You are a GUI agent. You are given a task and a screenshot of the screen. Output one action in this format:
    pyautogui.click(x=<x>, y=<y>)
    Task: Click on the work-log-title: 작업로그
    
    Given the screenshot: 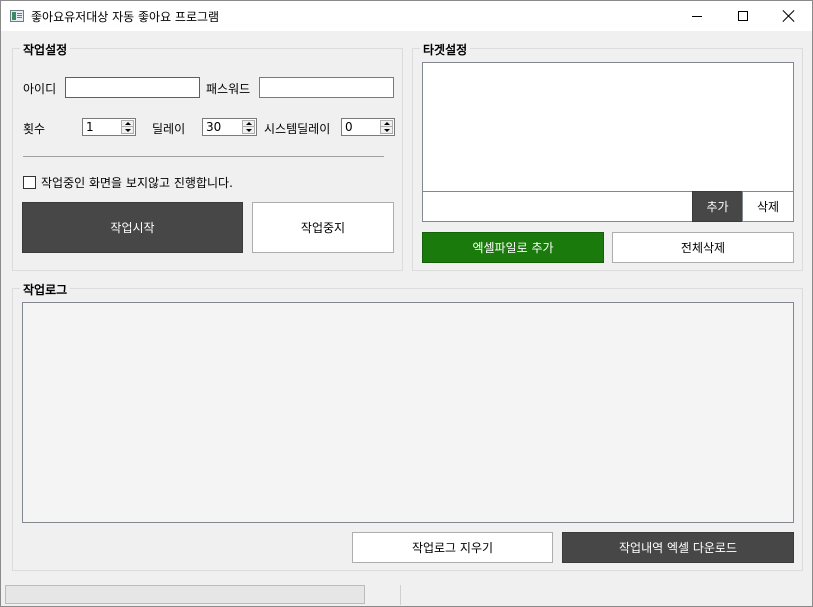 What is the action you would take?
    pyautogui.click(x=45, y=289)
    